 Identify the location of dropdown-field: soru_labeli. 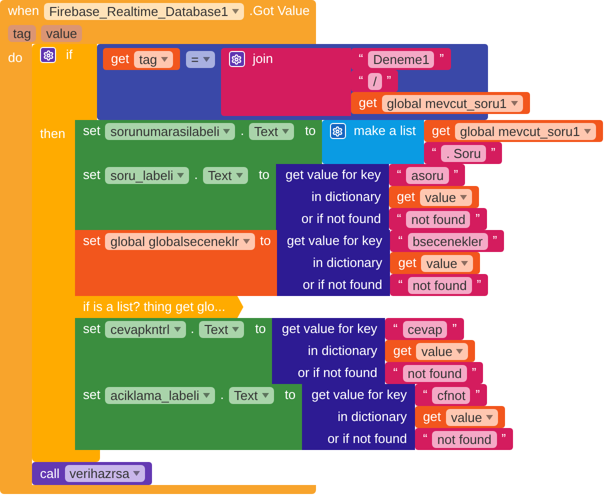
(147, 175).